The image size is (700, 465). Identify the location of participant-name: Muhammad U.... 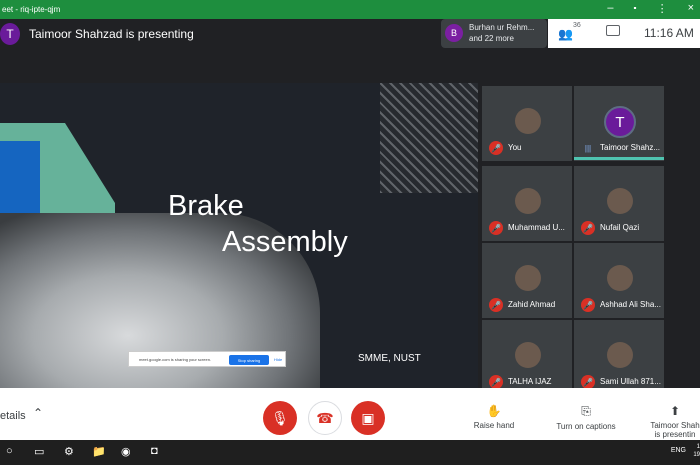
(536, 227).